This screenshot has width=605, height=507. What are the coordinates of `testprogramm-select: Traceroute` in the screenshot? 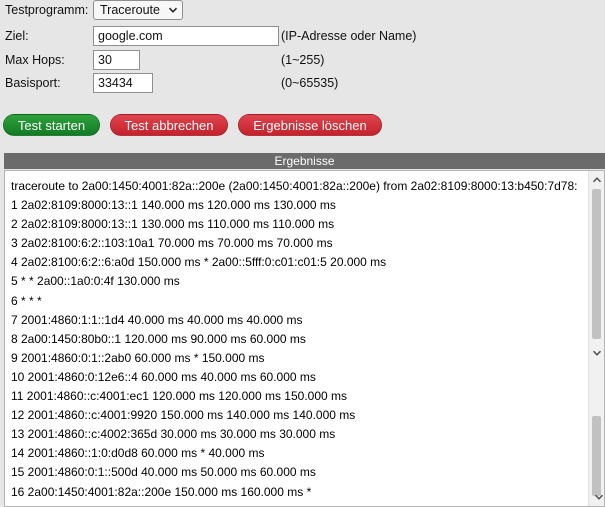 It's located at (138, 10).